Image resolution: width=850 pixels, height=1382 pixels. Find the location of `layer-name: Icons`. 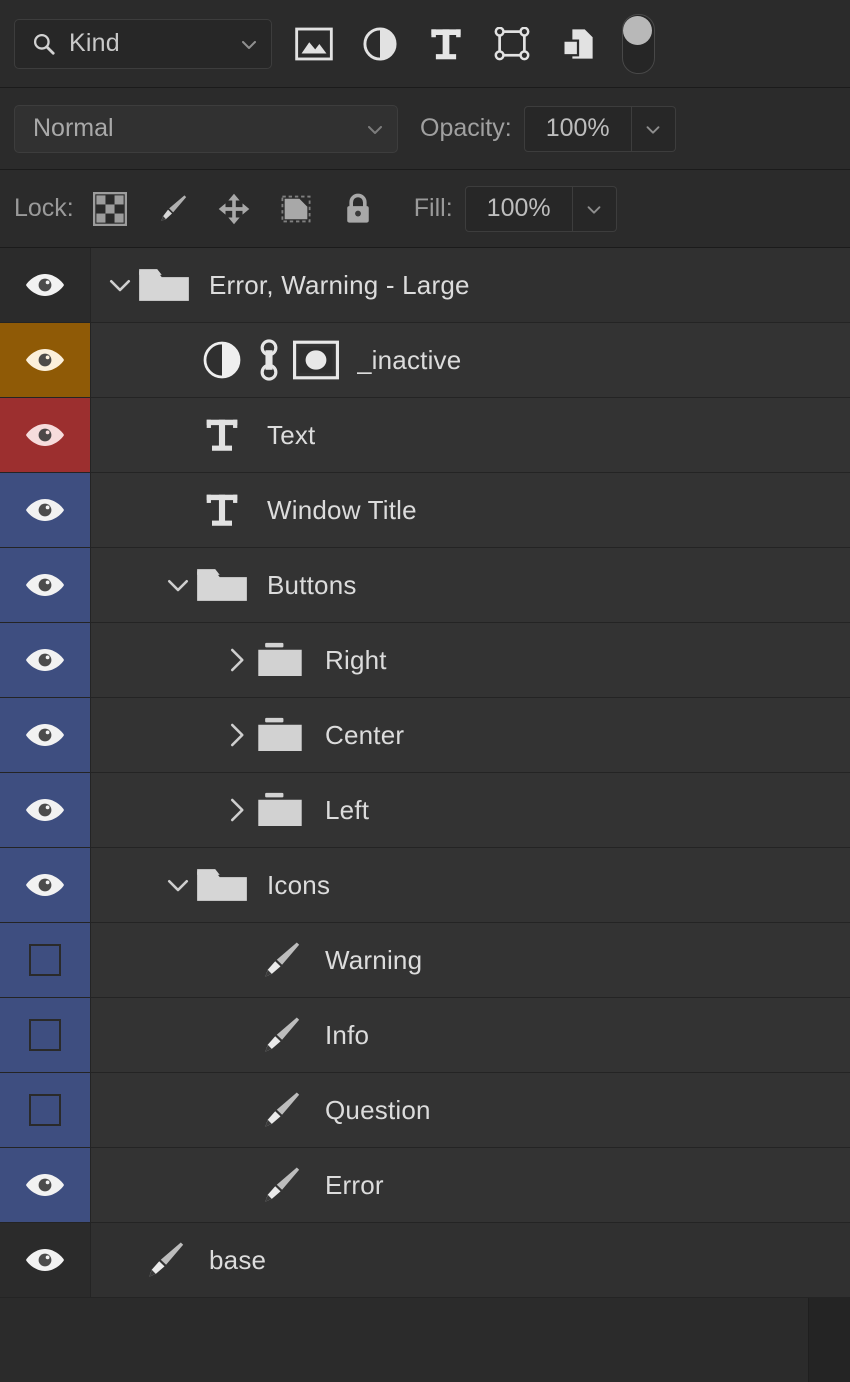

layer-name: Icons is located at coordinates (299, 884).